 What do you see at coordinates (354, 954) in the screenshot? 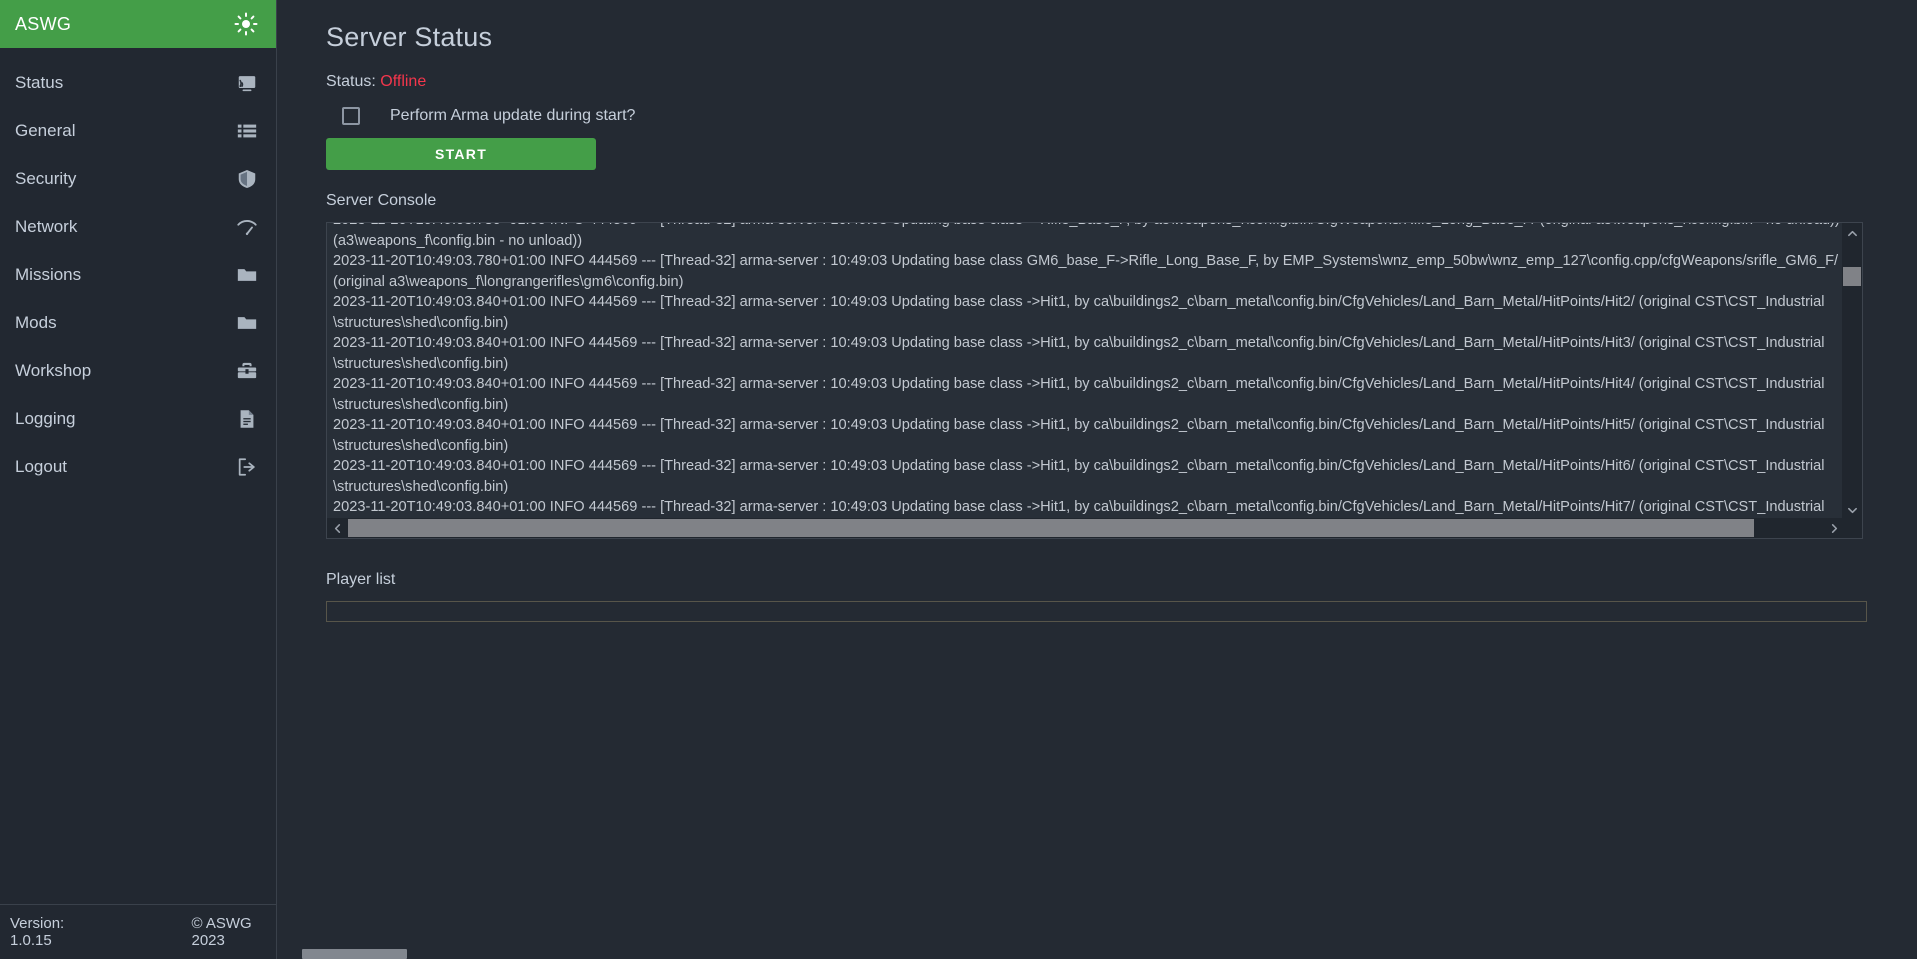
I see `page-horizontal-scroll-thumb` at bounding box center [354, 954].